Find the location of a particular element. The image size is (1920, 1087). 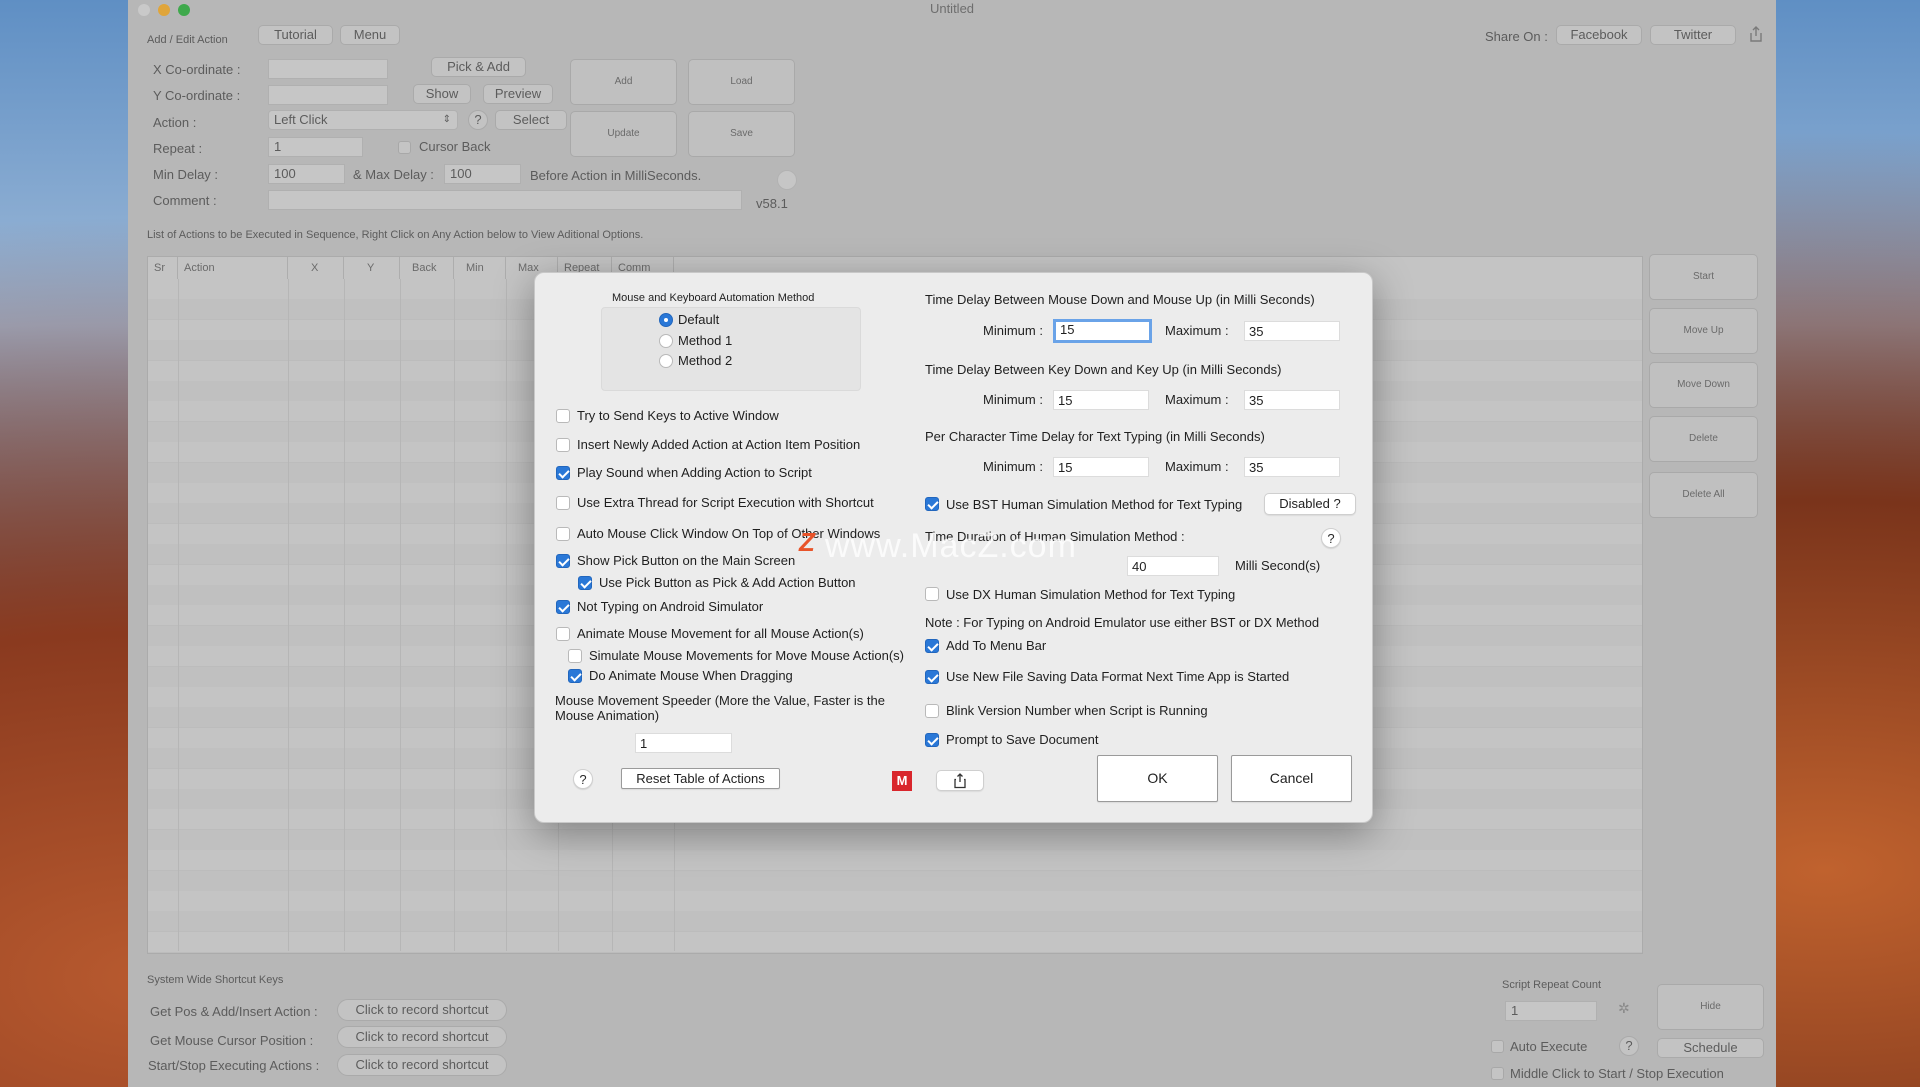

preview-button: Preview is located at coordinates (518, 94).